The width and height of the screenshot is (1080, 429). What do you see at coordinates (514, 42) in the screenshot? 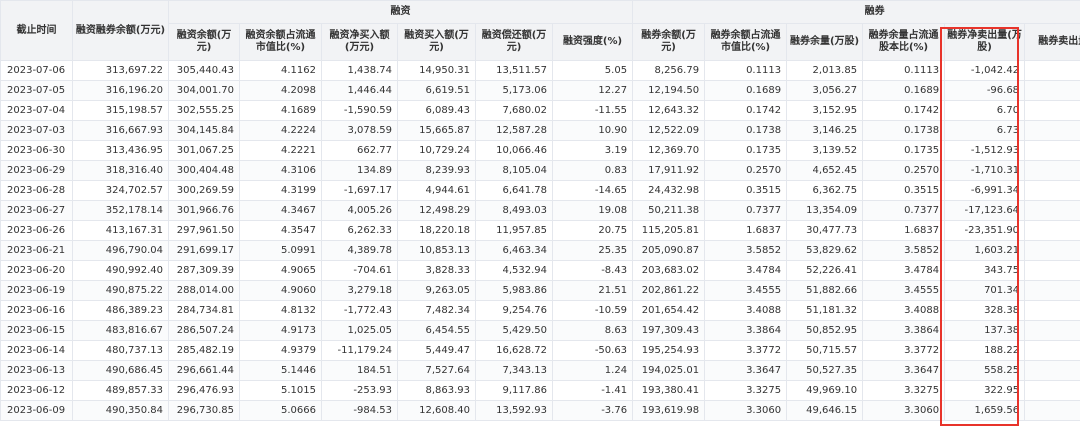
I see `column-header: 融资偿还额(万元)` at bounding box center [514, 42].